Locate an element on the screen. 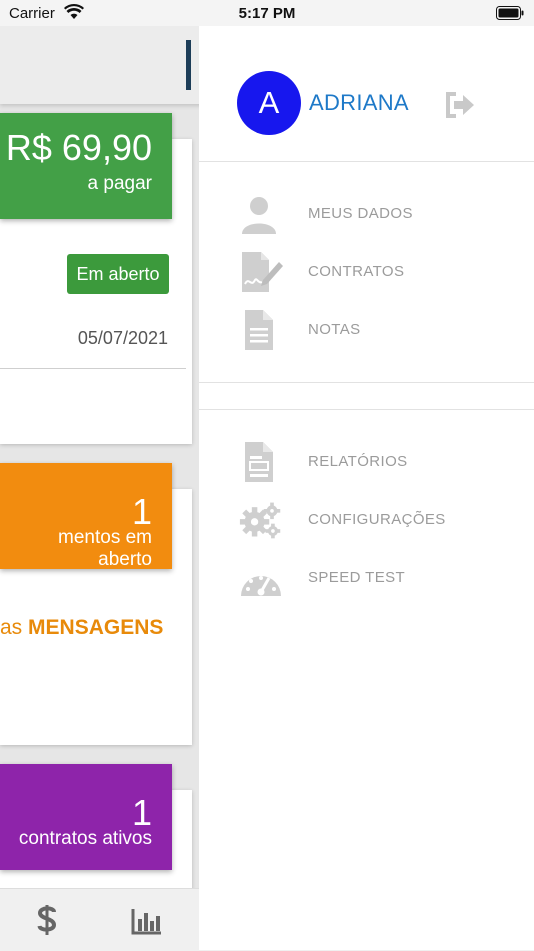 The image size is (534, 951). menu-item-label: CONTRATOS is located at coordinates (356, 271).